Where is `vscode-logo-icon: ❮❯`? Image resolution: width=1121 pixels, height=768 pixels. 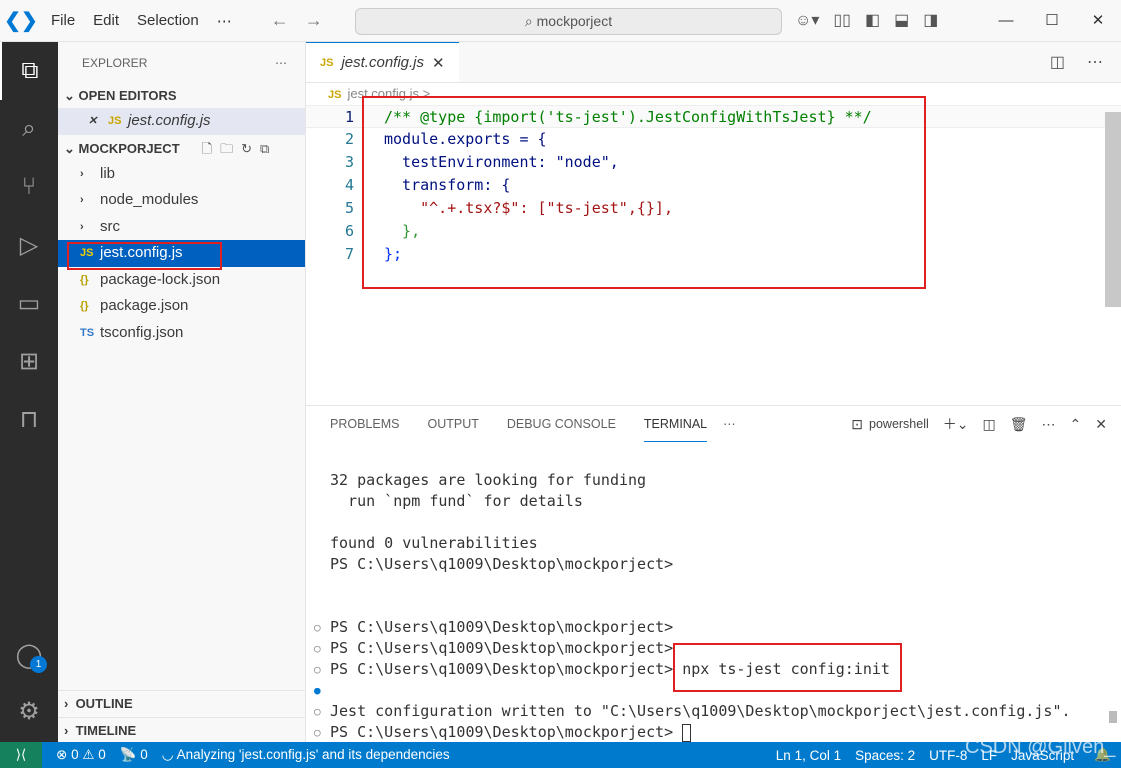 vscode-logo-icon: ❮❯ is located at coordinates (21, 21).